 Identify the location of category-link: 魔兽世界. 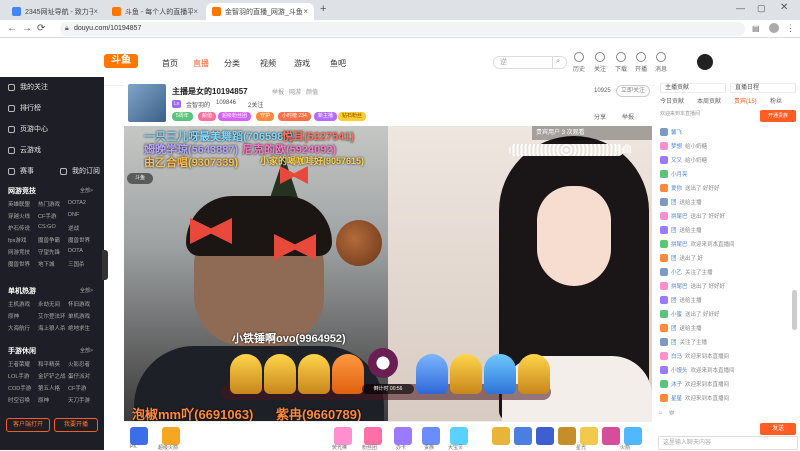
(23, 264).